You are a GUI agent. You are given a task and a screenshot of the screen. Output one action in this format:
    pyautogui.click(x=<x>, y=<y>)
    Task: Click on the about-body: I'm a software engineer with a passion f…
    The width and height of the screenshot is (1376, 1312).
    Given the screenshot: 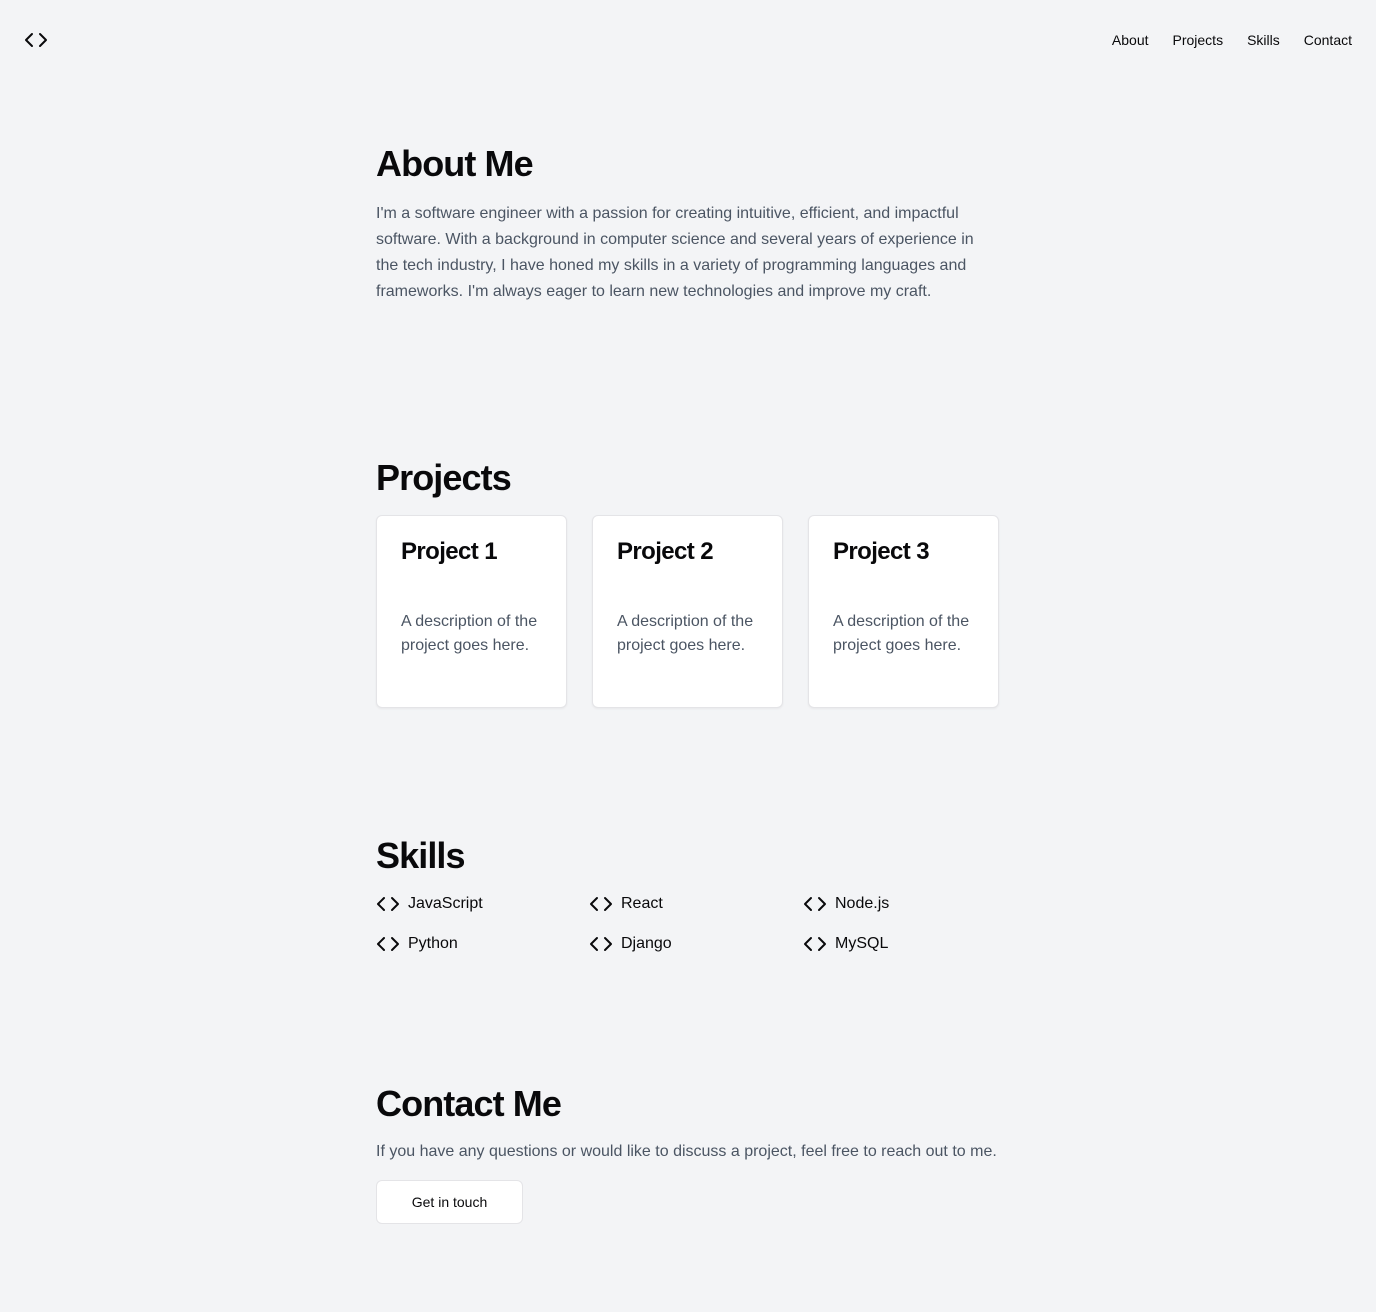 What is the action you would take?
    pyautogui.click(x=675, y=252)
    